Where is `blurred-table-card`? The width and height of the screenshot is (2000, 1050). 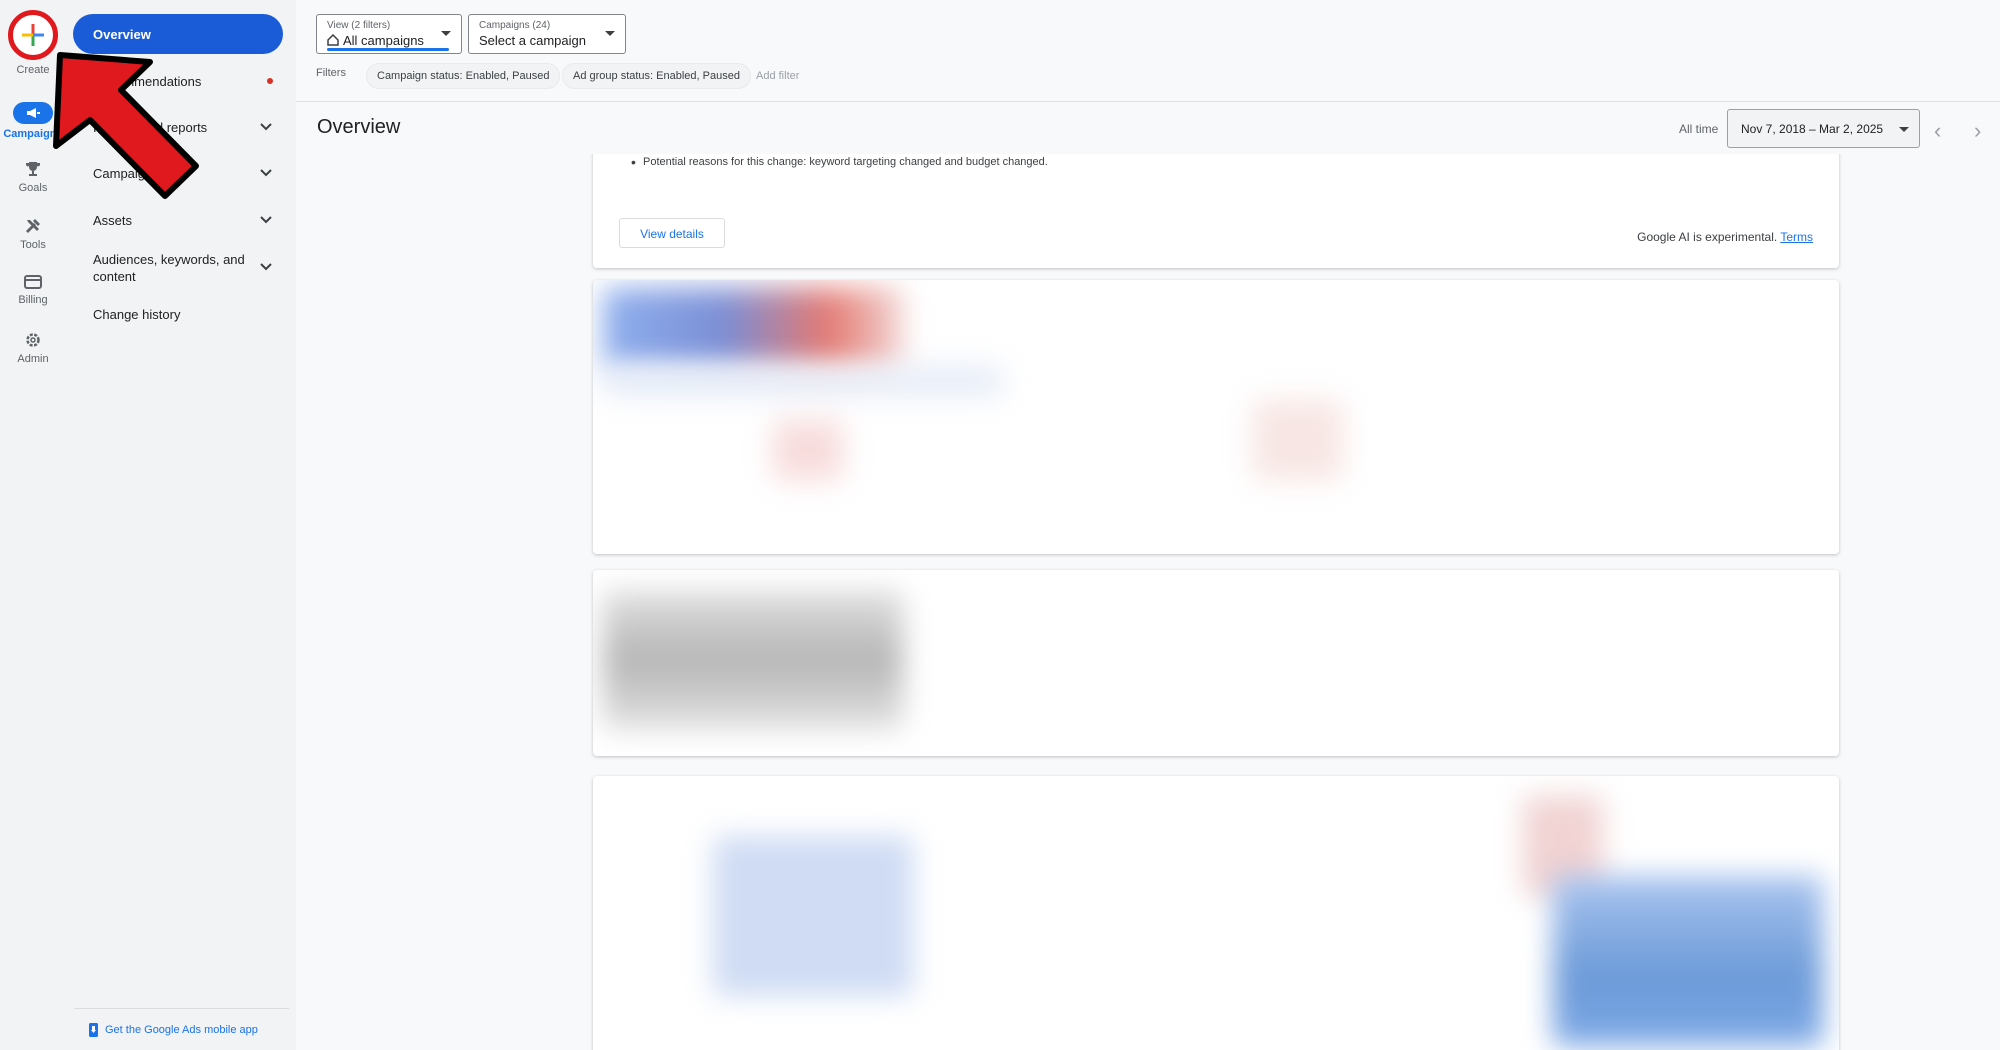 blurred-table-card is located at coordinates (1216, 663).